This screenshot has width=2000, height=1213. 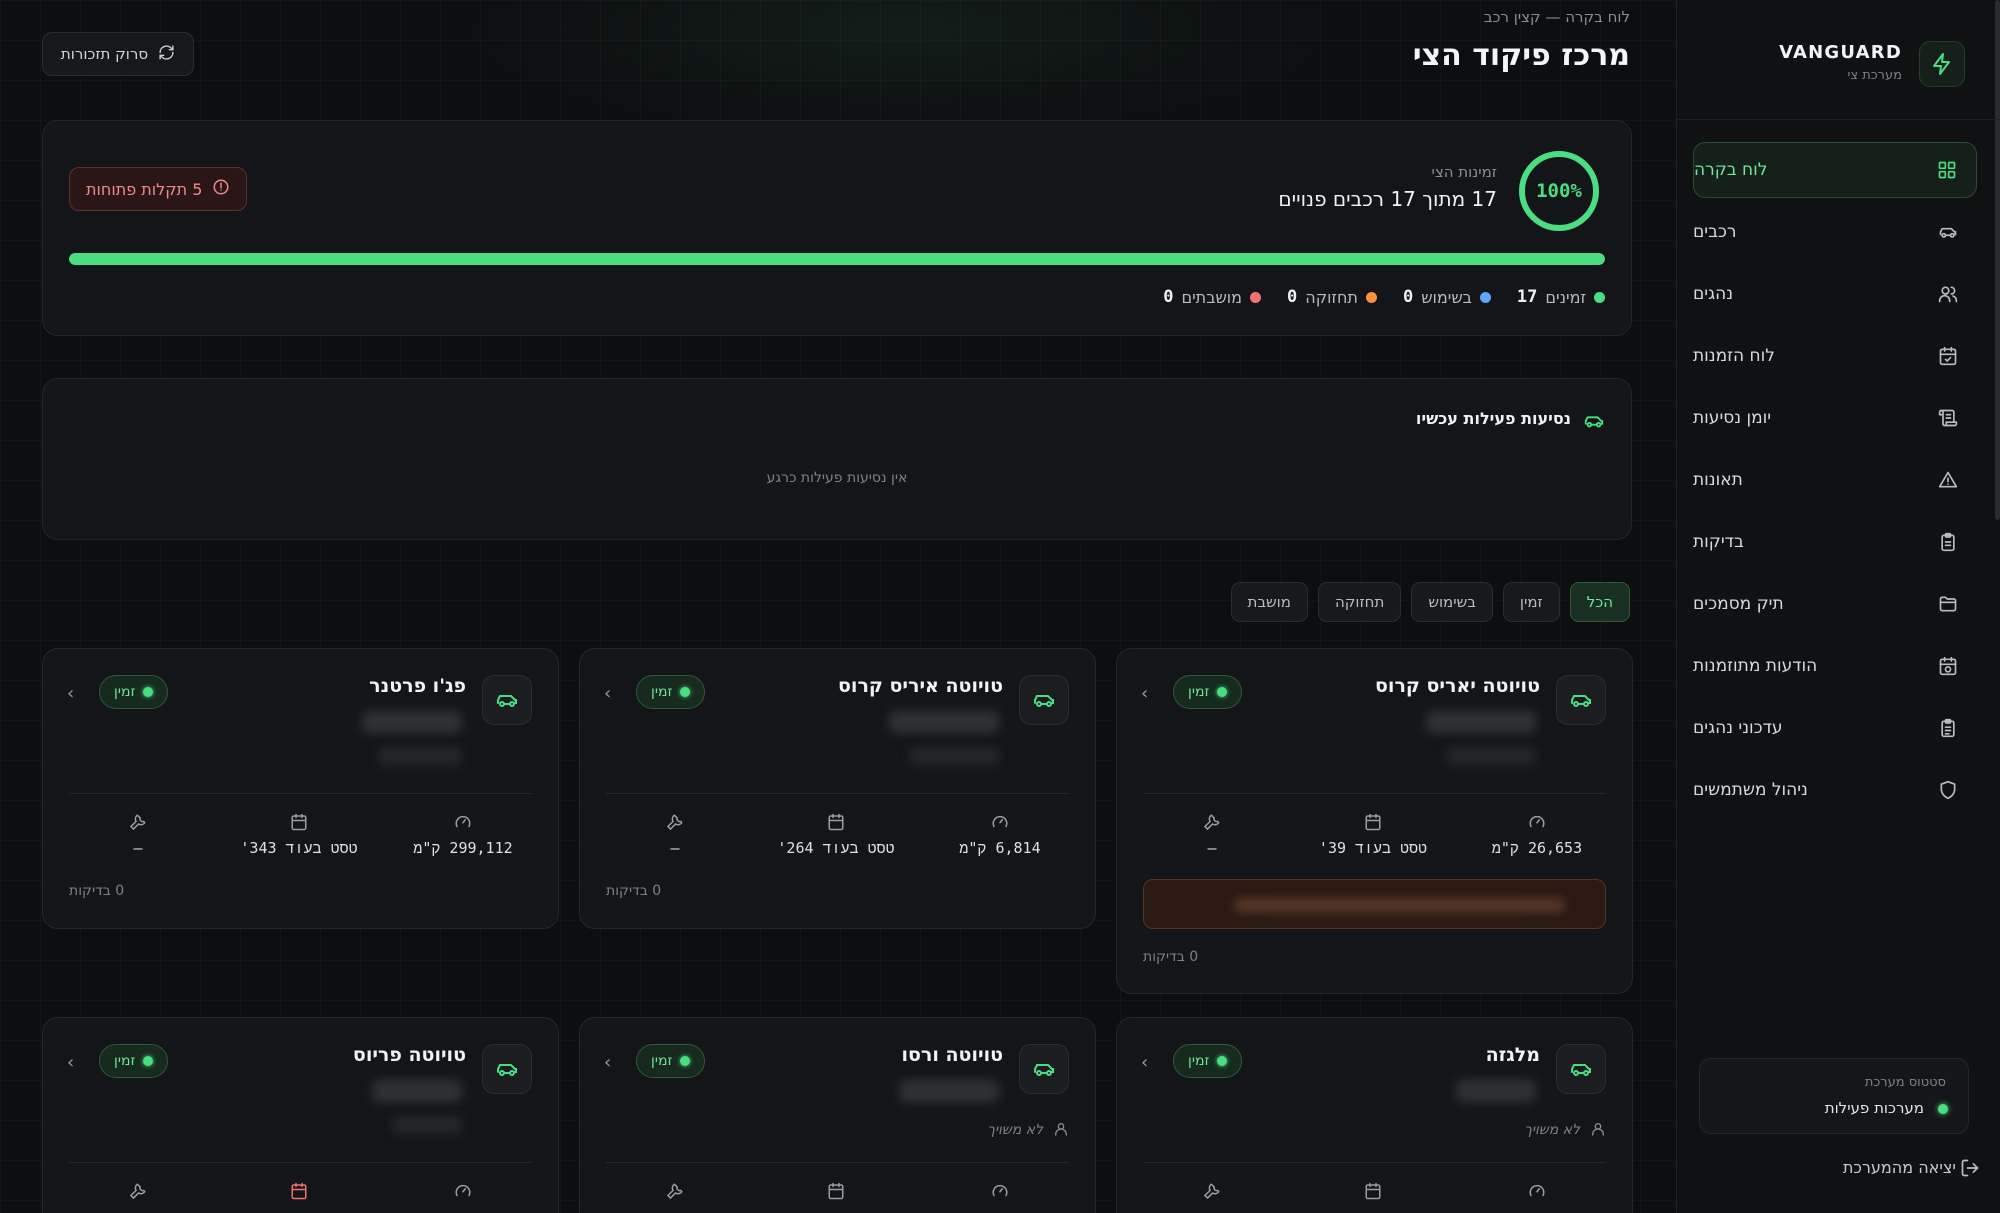 What do you see at coordinates (1835, 418) in the screenshot?
I see `sidebar-item-trip-log: יומן נסיעות` at bounding box center [1835, 418].